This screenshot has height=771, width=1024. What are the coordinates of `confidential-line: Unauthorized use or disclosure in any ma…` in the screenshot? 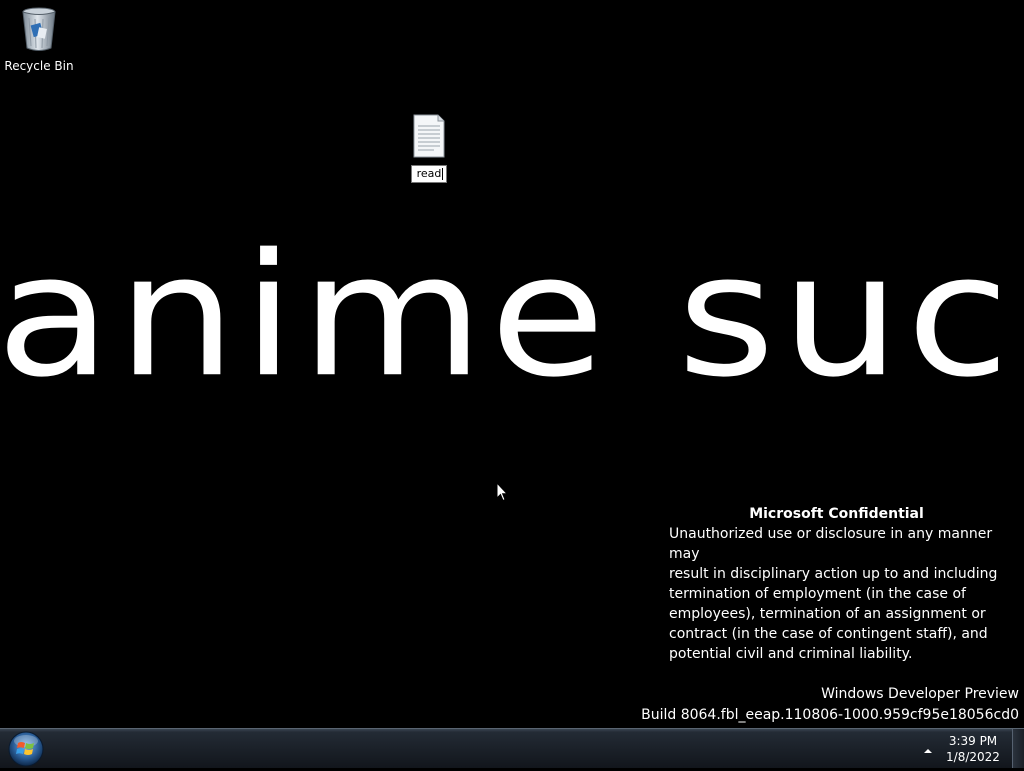 It's located at (831, 544).